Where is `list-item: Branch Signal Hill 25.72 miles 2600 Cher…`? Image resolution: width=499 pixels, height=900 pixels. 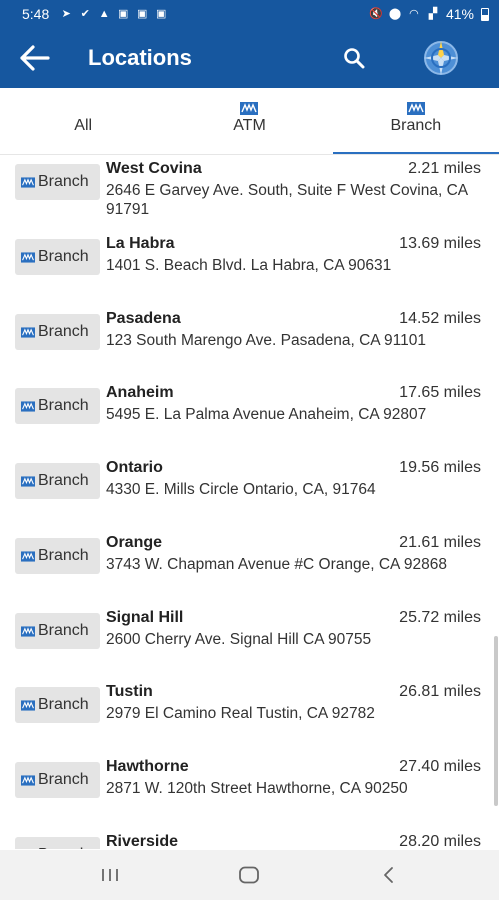
list-item: Branch Signal Hill 25.72 miles 2600 Cher… is located at coordinates (249, 642).